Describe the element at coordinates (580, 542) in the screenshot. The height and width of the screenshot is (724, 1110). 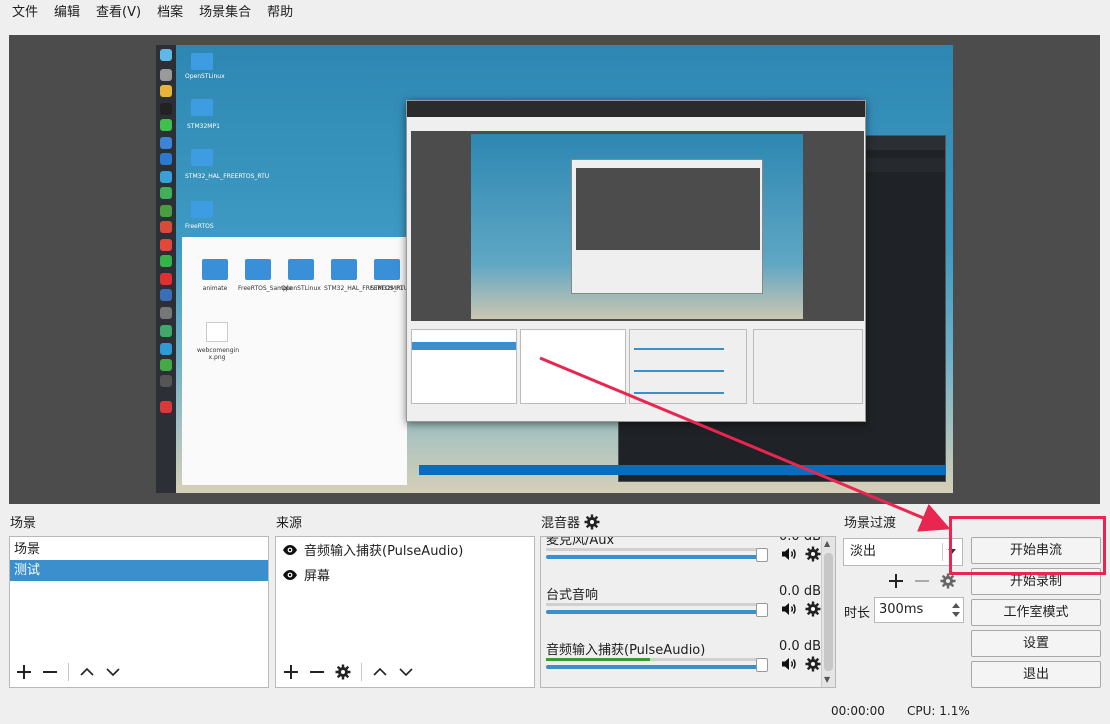
I see `channel-name: 麦克风/Aux` at that location.